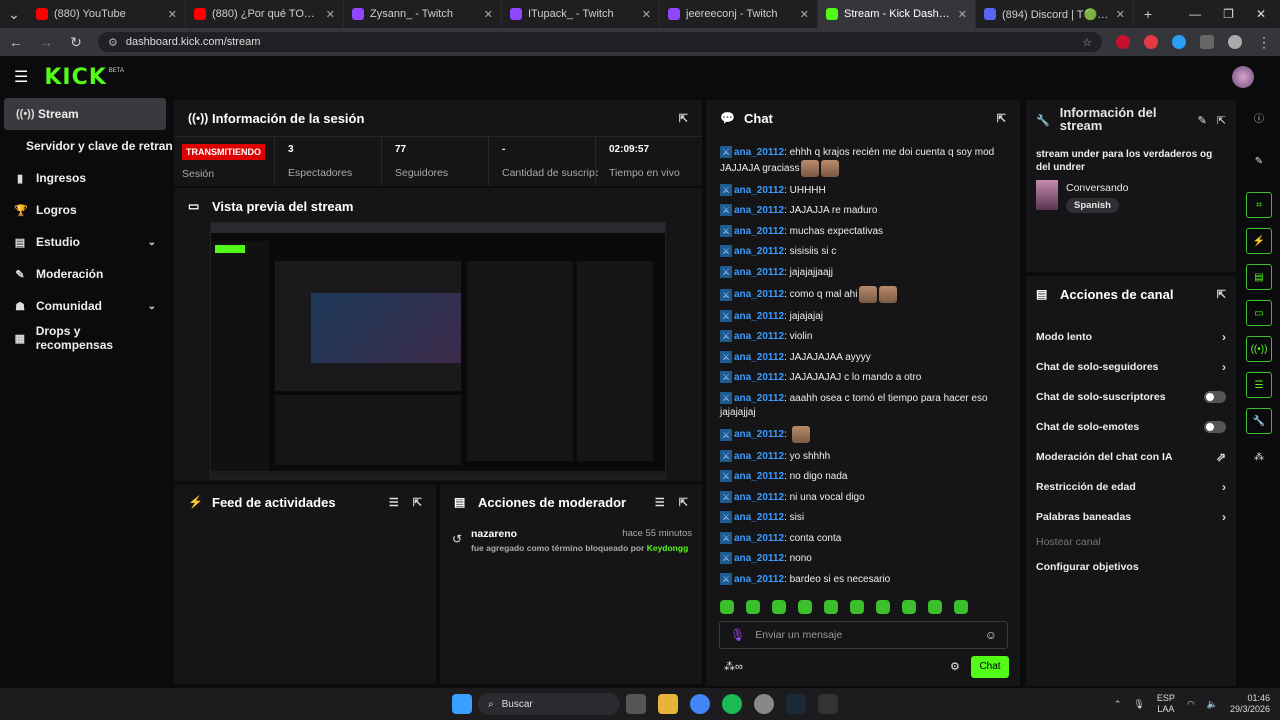  Describe the element at coordinates (581, 14) in the screenshot. I see `browser-tab: ITupack_ - Twitch ✕` at that location.